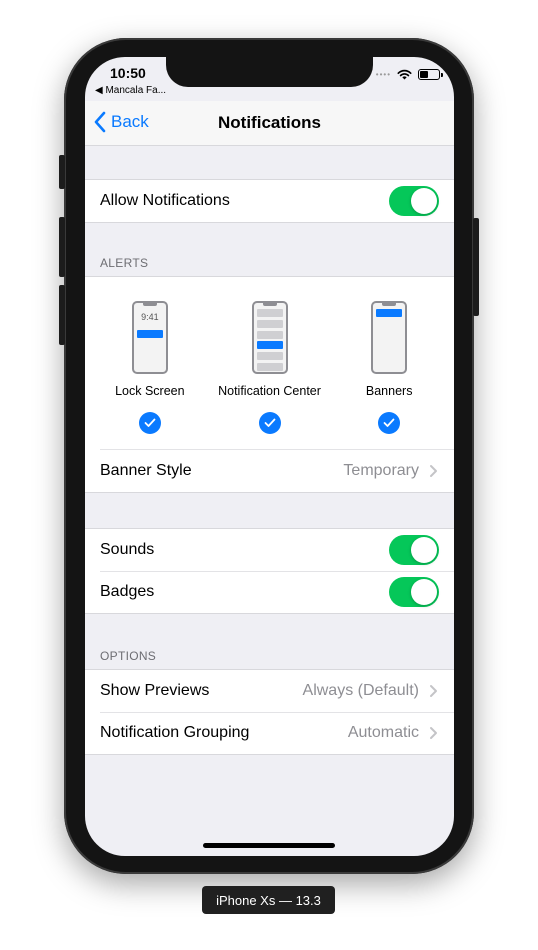 The height and width of the screenshot is (950, 538). Describe the element at coordinates (383, 74) in the screenshot. I see `signal-dots-icon: ••••` at that location.